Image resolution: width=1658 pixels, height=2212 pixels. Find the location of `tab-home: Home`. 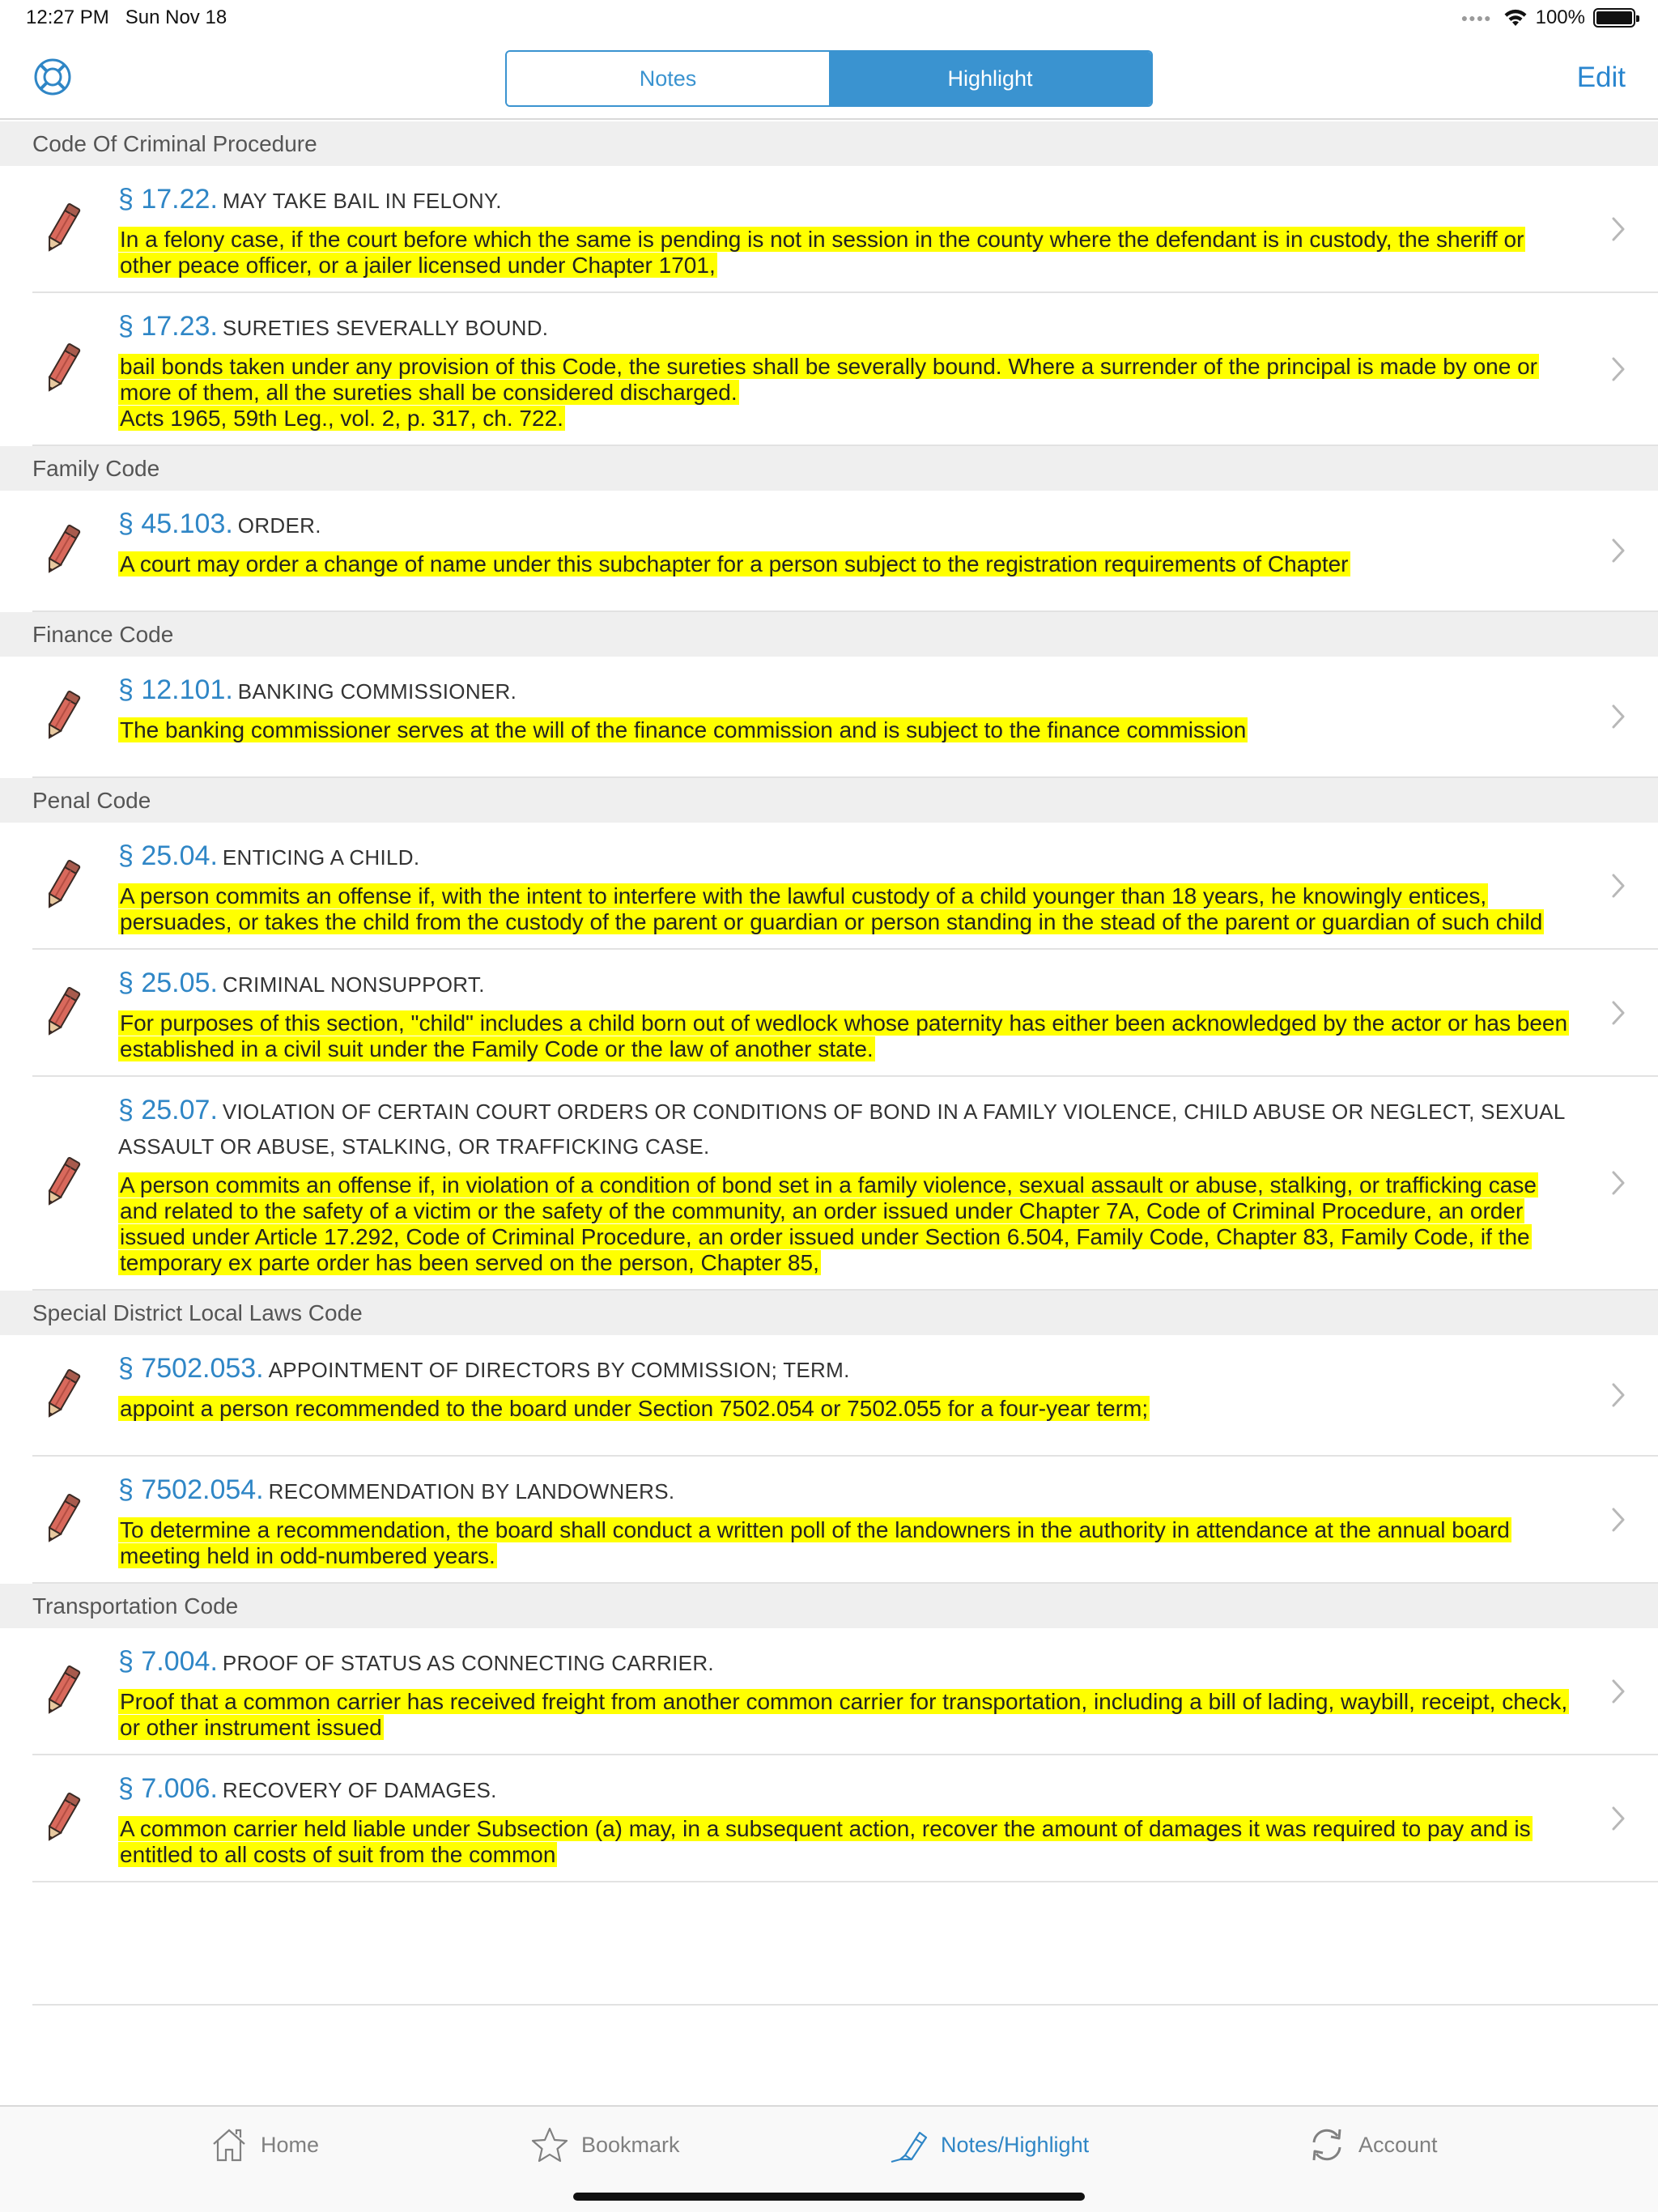

tab-home: Home is located at coordinates (264, 2145).